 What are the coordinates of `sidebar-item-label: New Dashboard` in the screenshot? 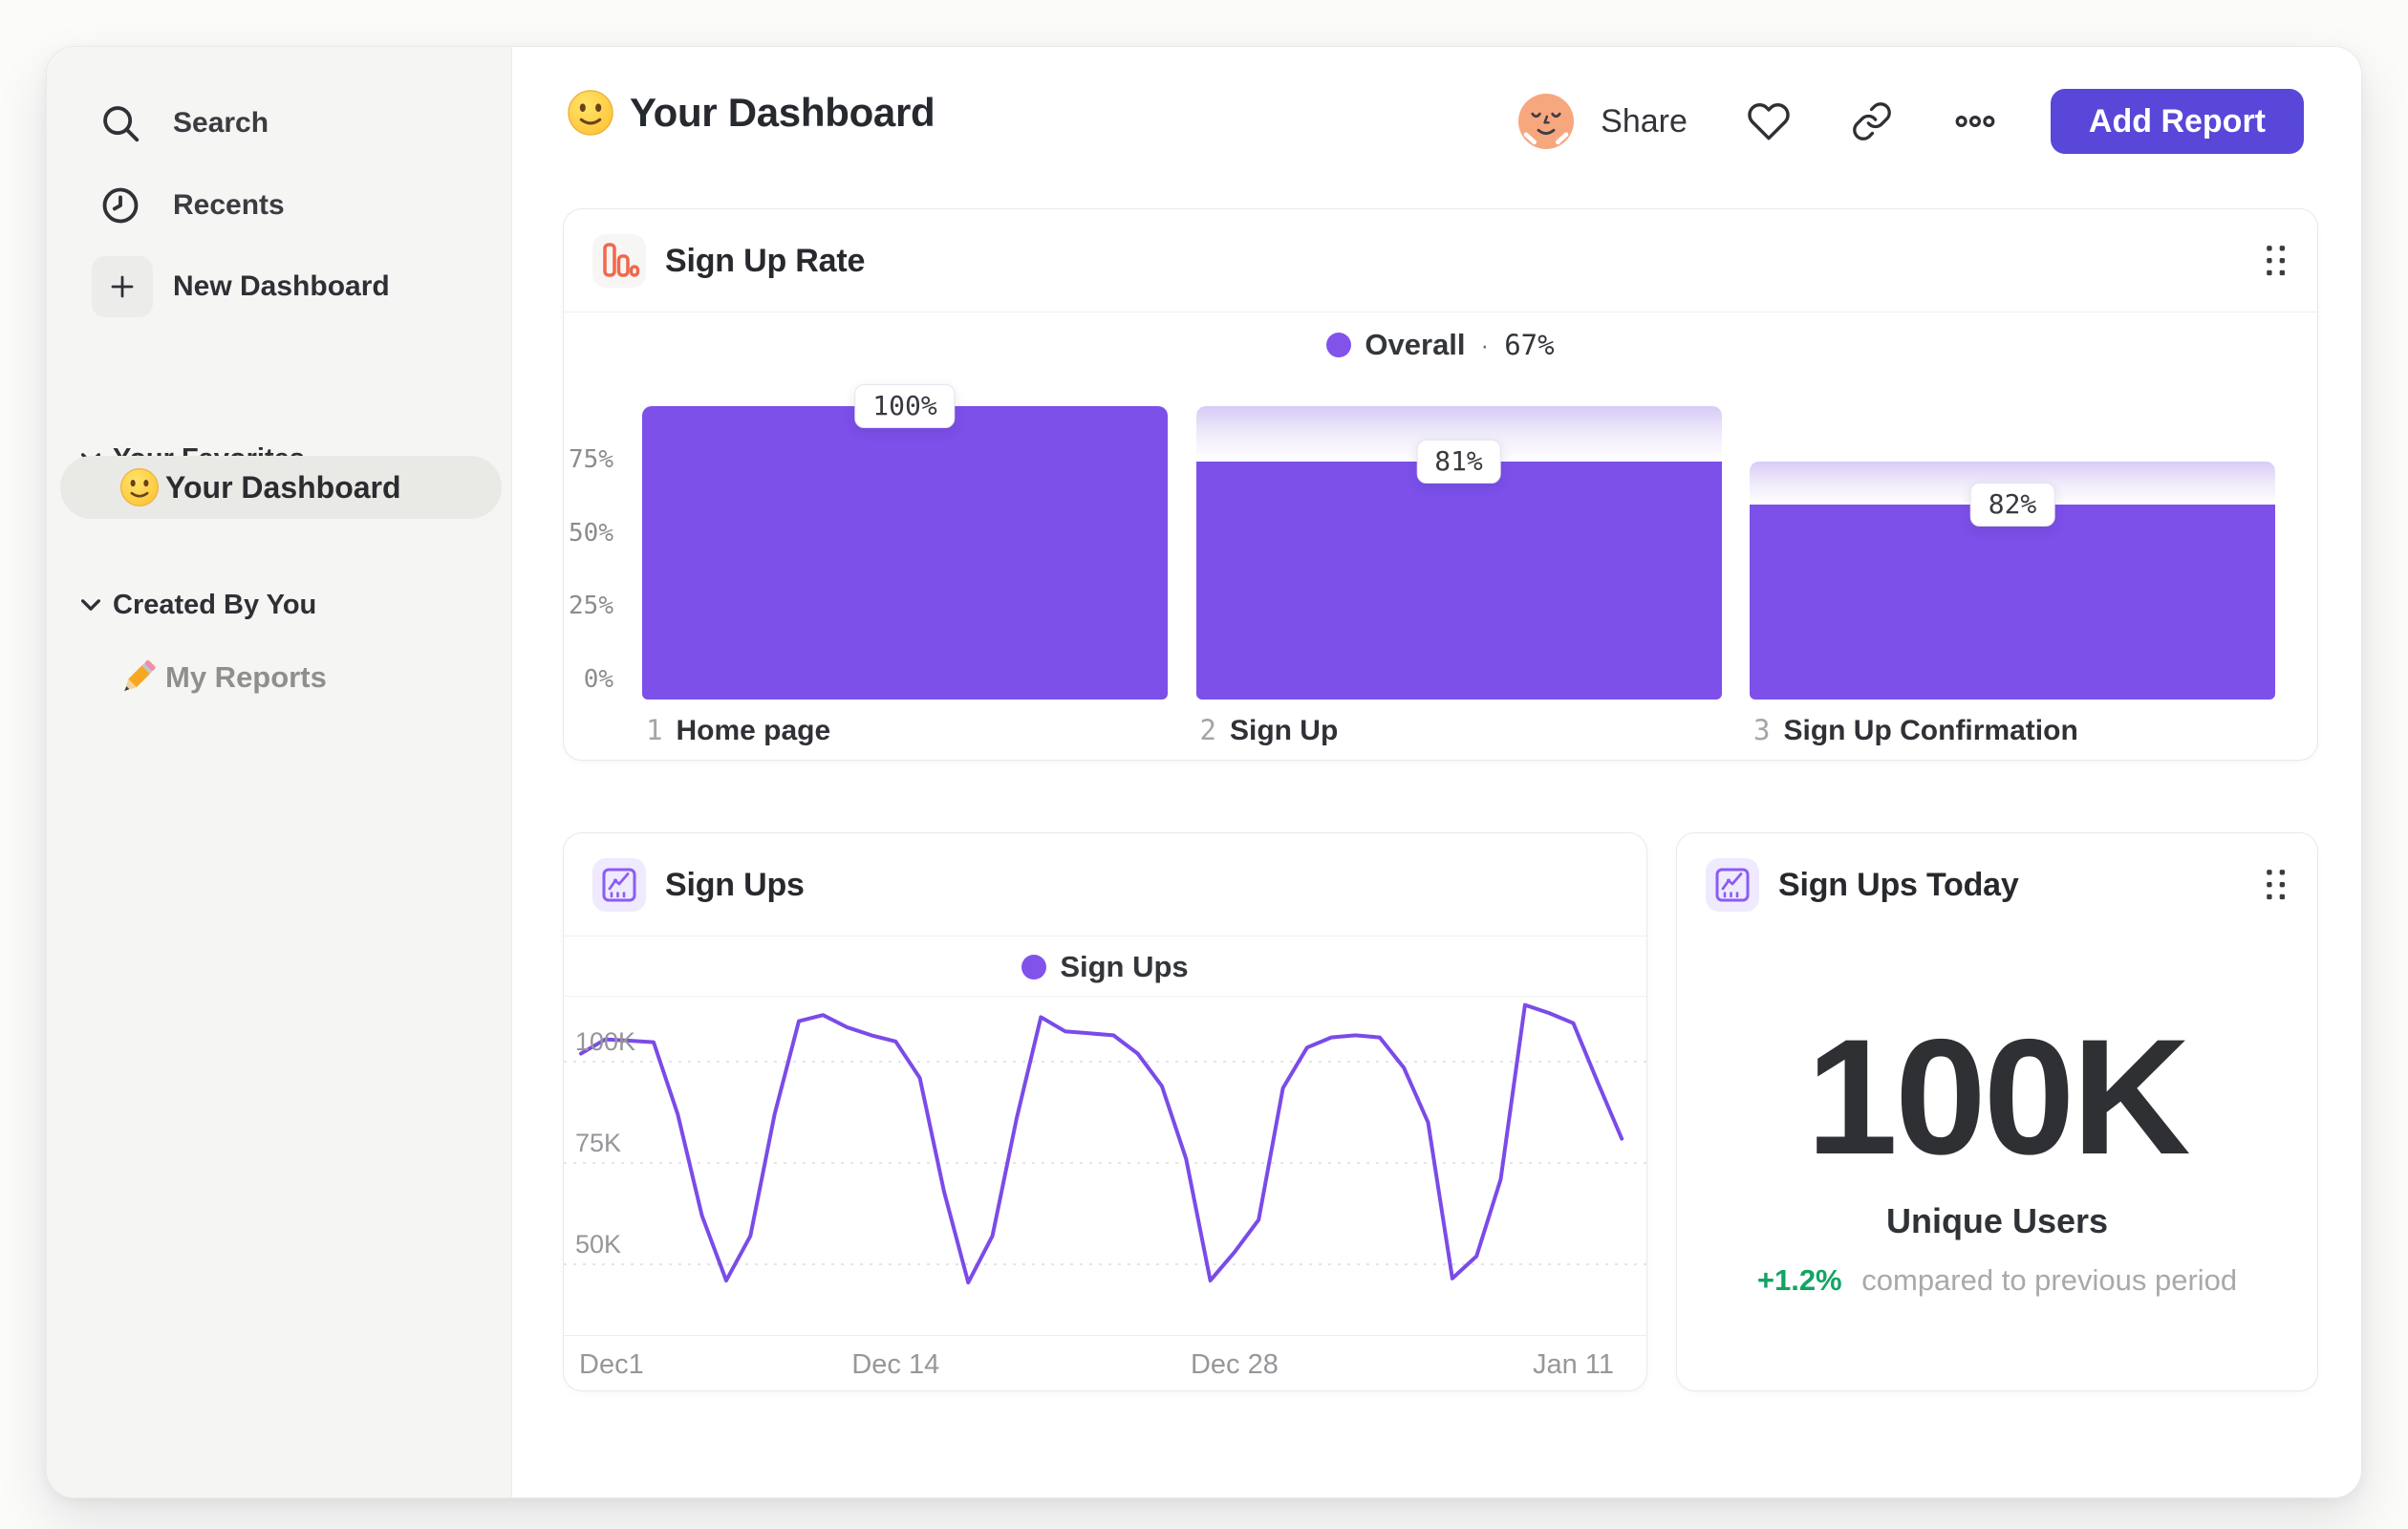 It's located at (282, 286).